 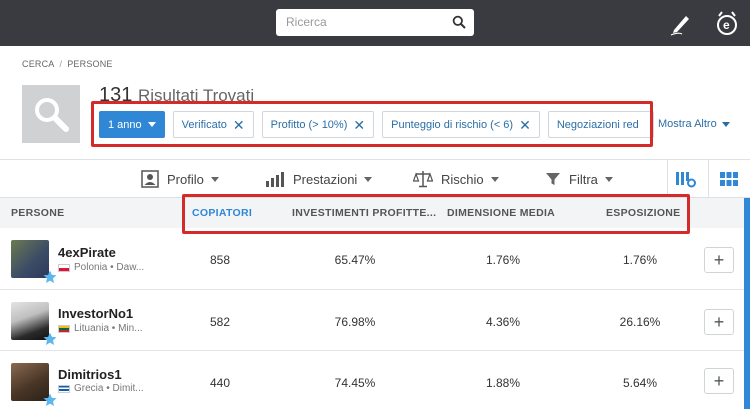 I want to click on search-placeholder: Ricerca, so click(x=306, y=22).